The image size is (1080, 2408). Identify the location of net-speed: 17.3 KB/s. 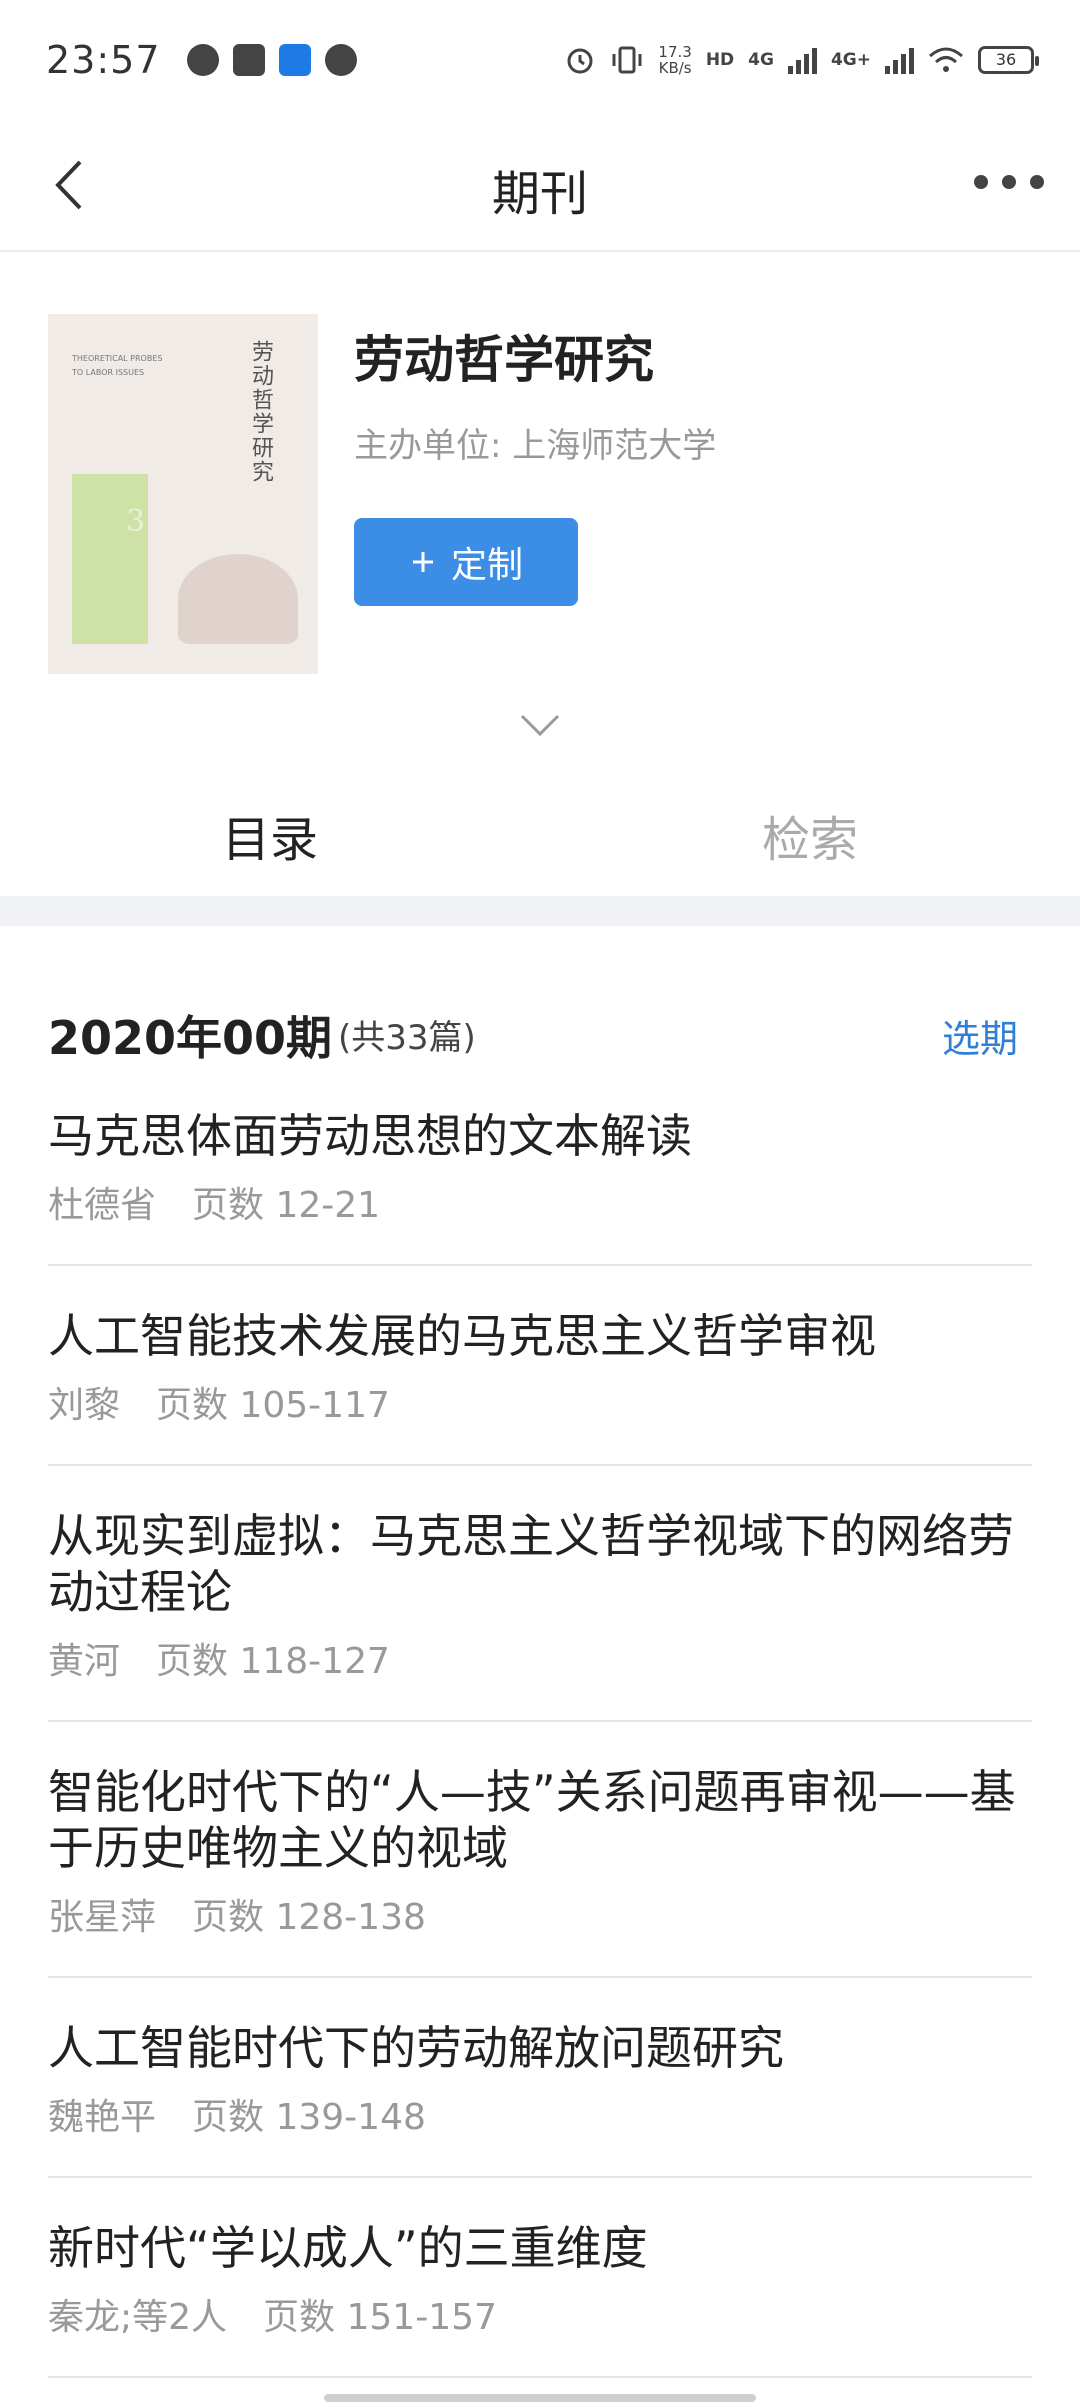
(675, 60).